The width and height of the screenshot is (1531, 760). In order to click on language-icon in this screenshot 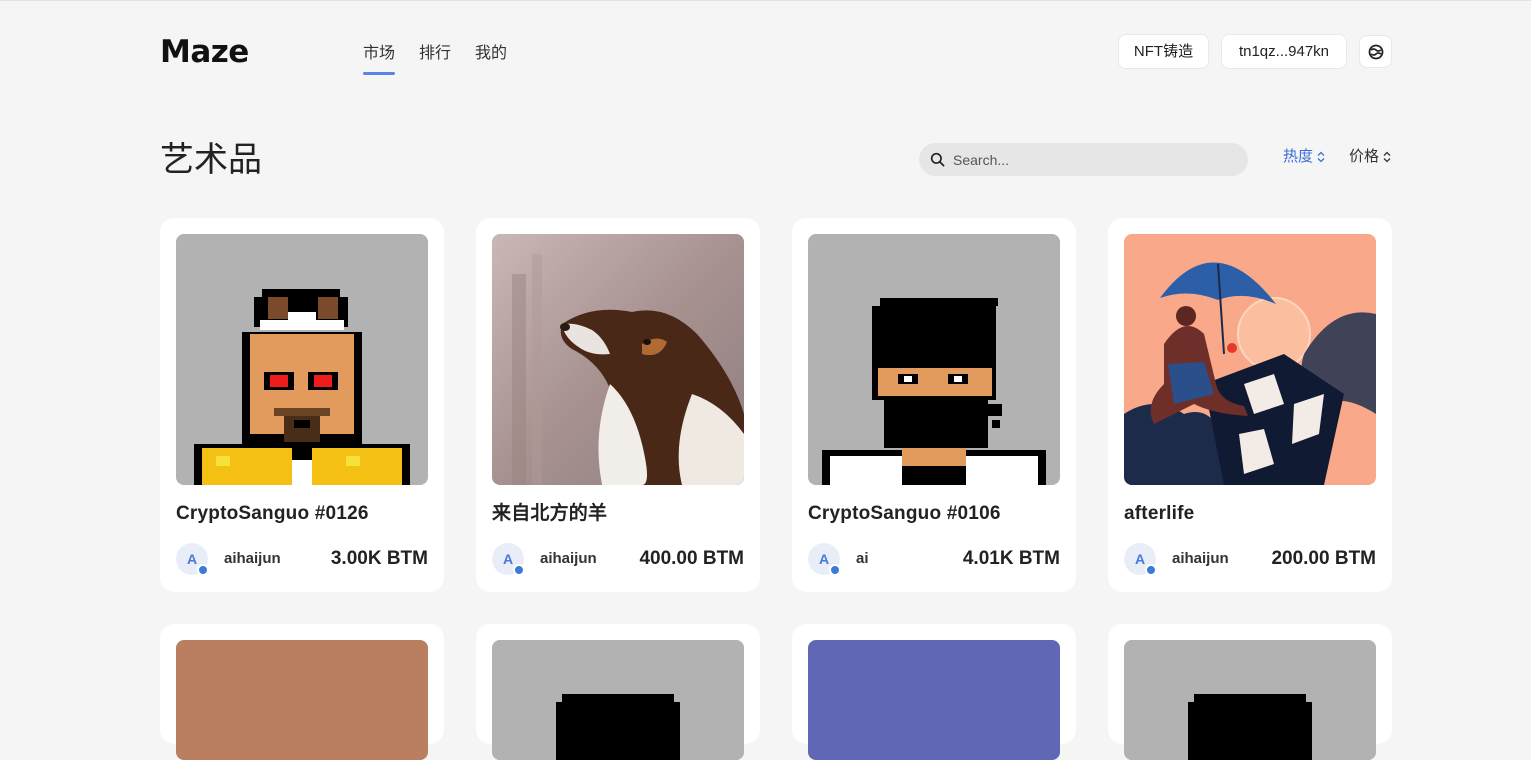, I will do `click(1375, 51)`.